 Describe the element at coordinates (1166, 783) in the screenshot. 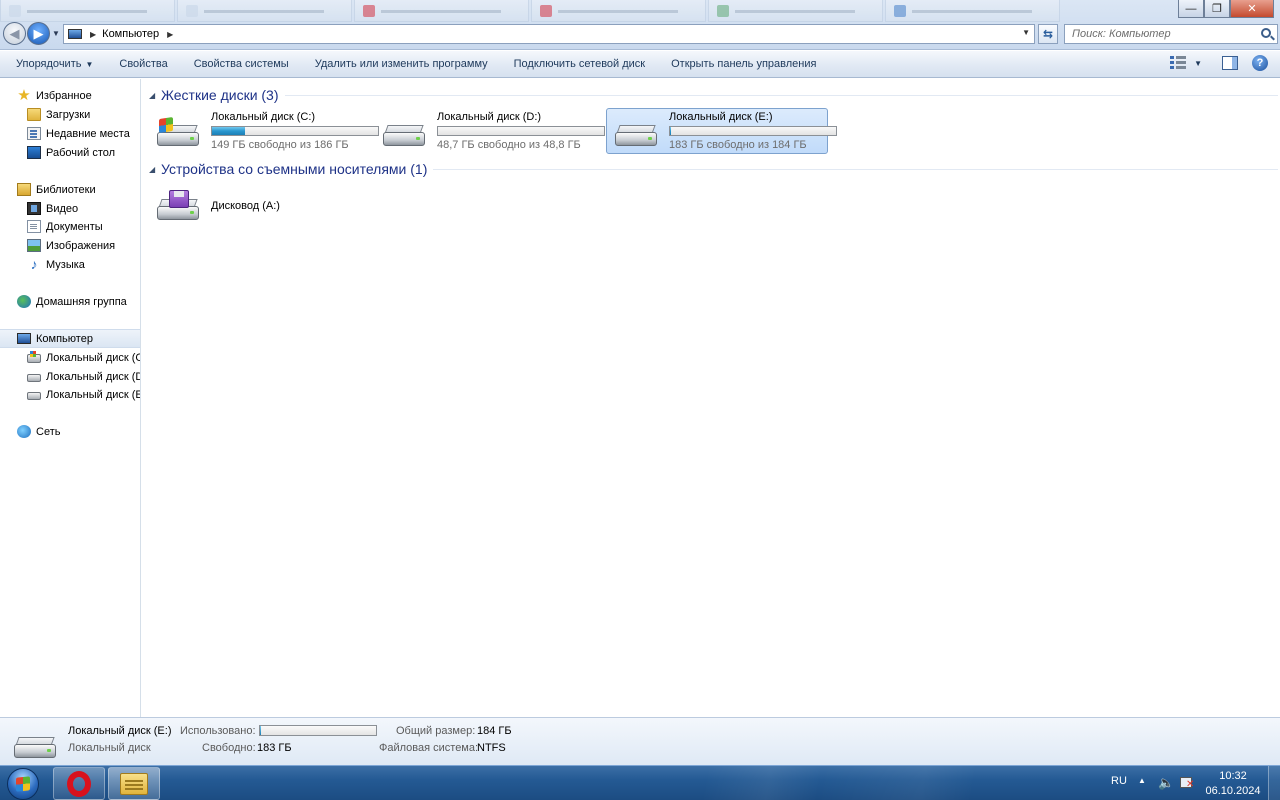

I see `volume-icon: 🔈` at that location.